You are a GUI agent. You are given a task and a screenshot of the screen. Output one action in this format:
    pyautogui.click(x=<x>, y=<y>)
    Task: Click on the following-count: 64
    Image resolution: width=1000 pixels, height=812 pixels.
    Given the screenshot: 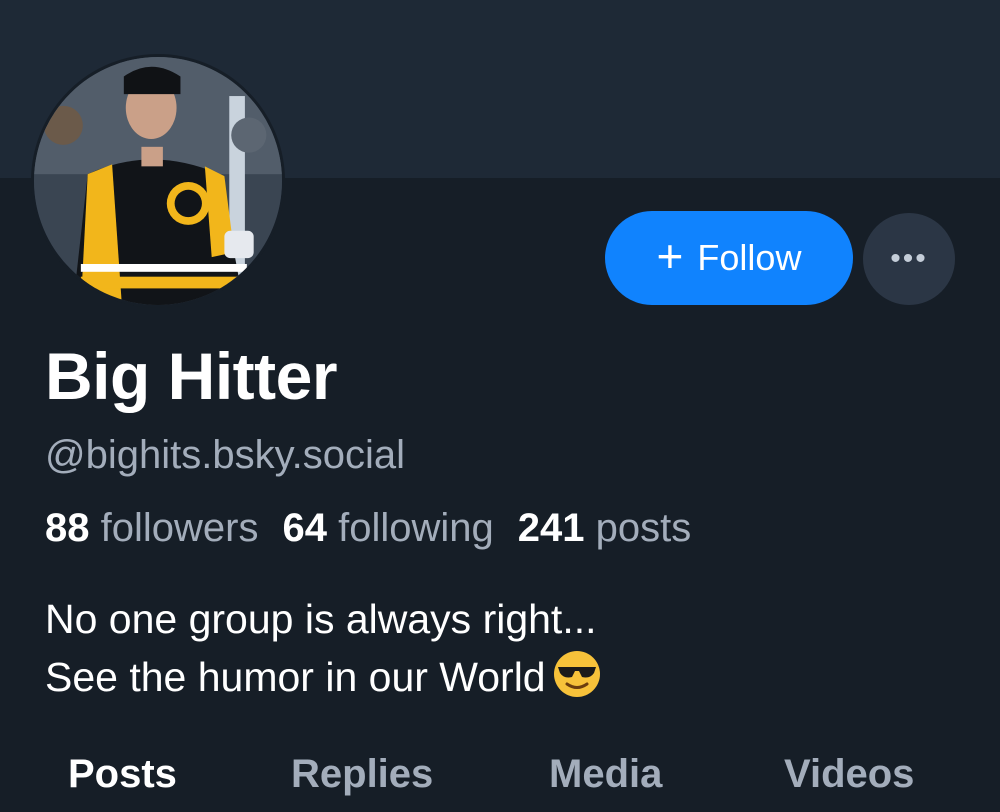 What is the action you would take?
    pyautogui.click(x=304, y=528)
    